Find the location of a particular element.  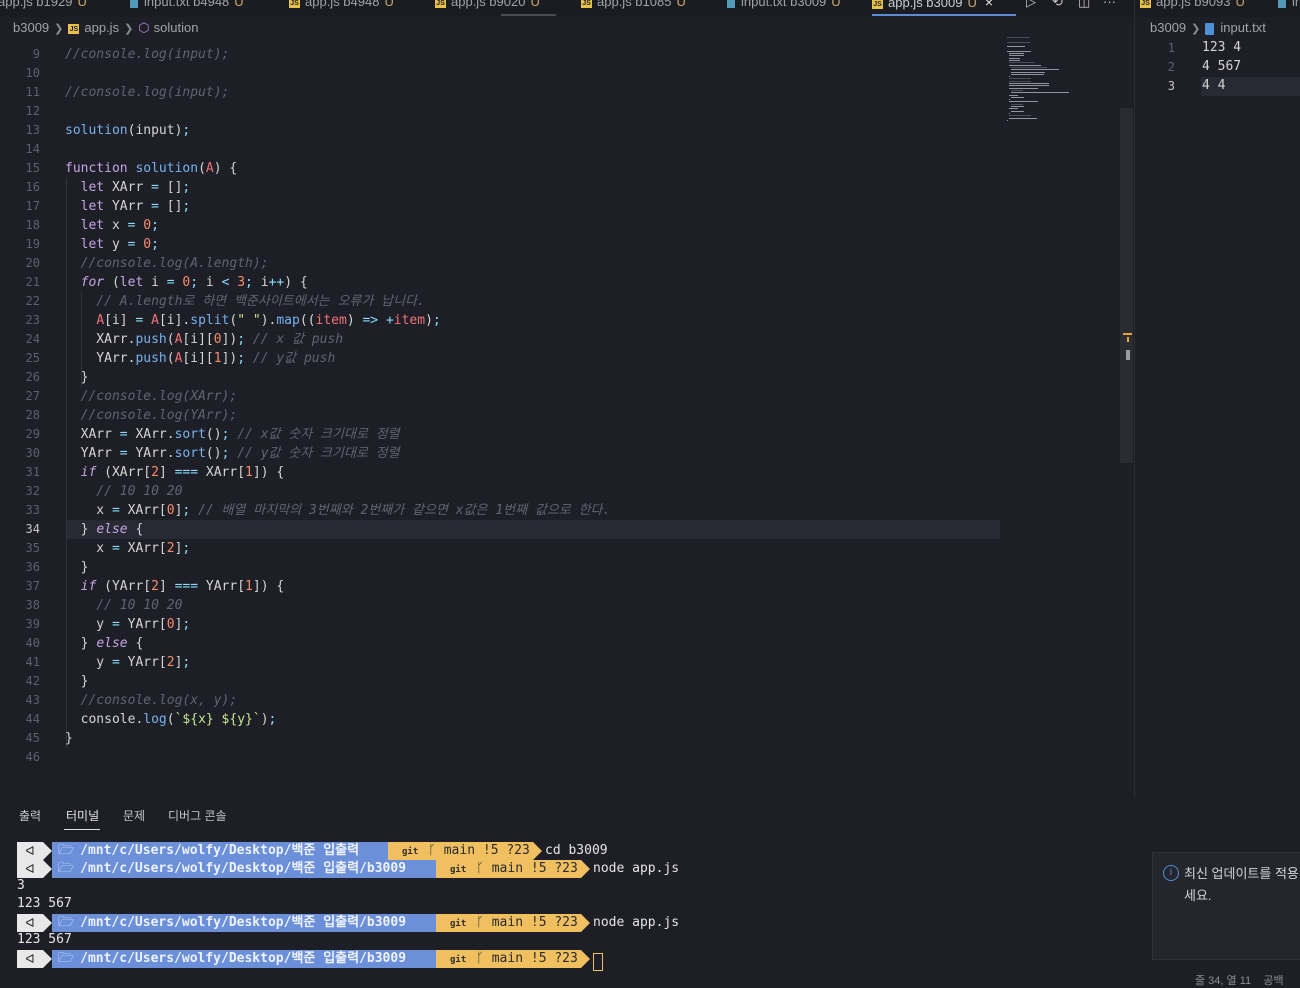

tab-app-js-b1085: JS app.js b1085 U is located at coordinates (633, 7).